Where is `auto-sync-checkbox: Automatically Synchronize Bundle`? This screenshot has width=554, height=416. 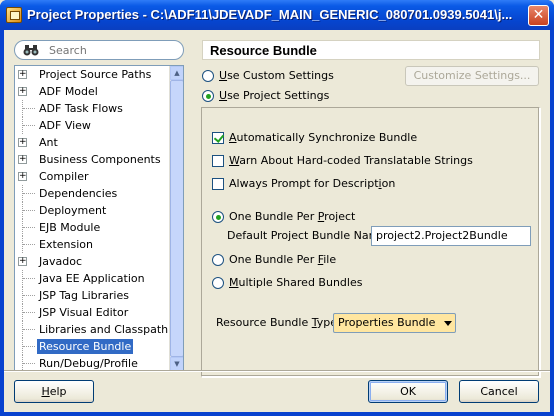
auto-sync-checkbox: Automatically Synchronize Bundle is located at coordinates (362, 138).